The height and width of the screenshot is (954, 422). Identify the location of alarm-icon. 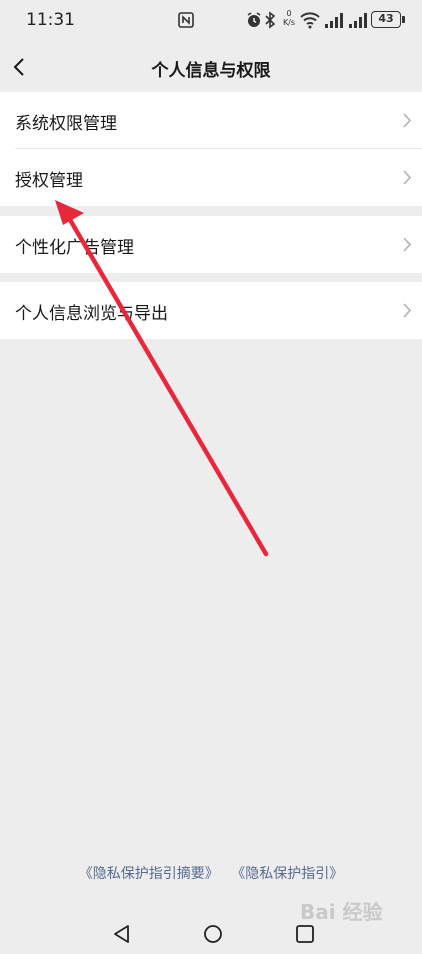
(254, 19).